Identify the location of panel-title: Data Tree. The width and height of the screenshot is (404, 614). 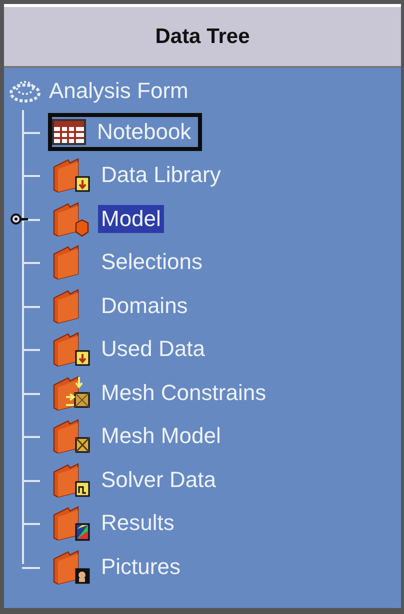
(202, 36).